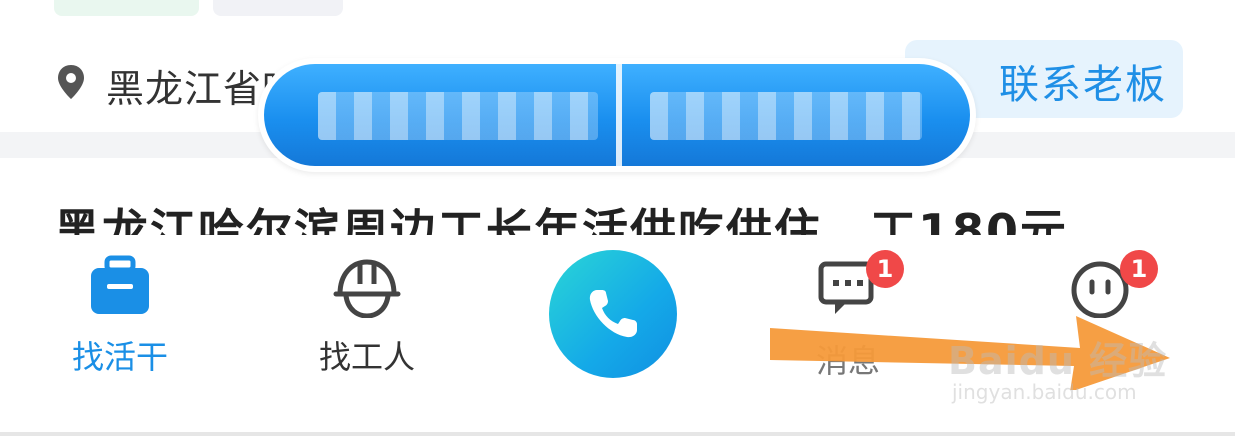 The image size is (1235, 436). I want to click on job-title: 黑龙江哈尔滨周边工长年活供吃供住，工180元, so click(561, 219).